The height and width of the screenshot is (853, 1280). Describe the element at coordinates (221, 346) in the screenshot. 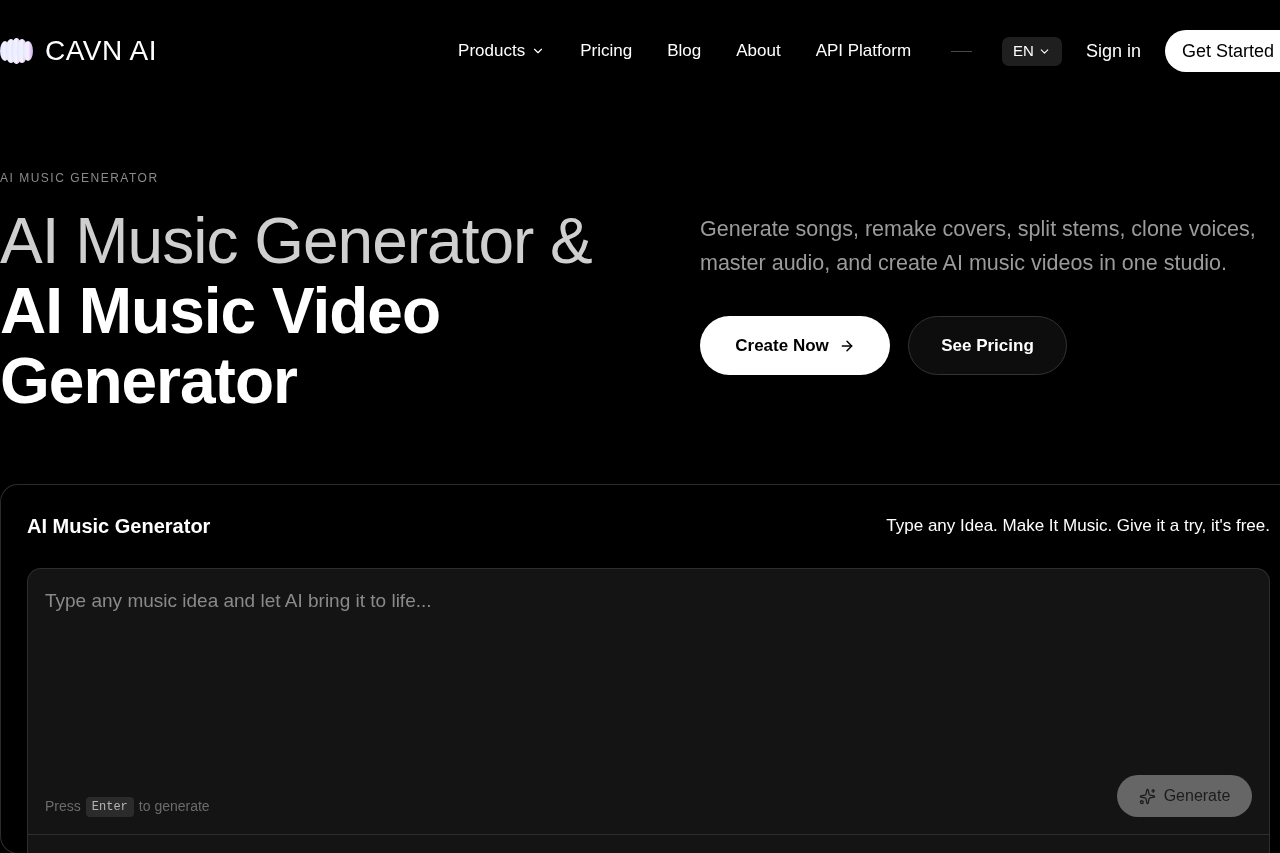

I see `hero-heading: AI Music Video Generator` at that location.